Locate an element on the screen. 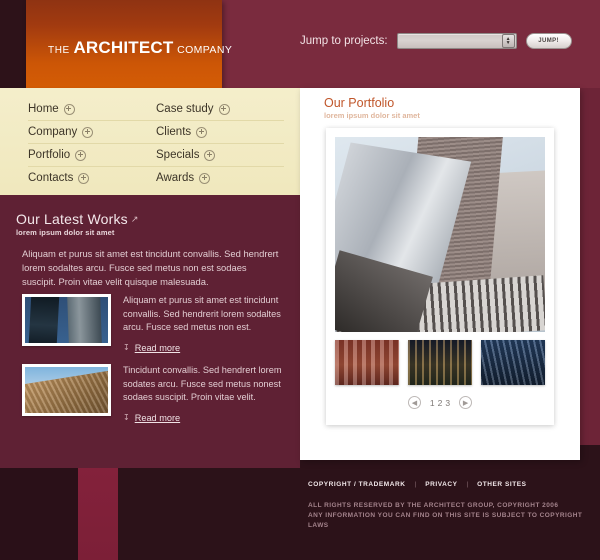 The image size is (600, 560). select-spinner-icon: ▲ ▼ is located at coordinates (508, 41).